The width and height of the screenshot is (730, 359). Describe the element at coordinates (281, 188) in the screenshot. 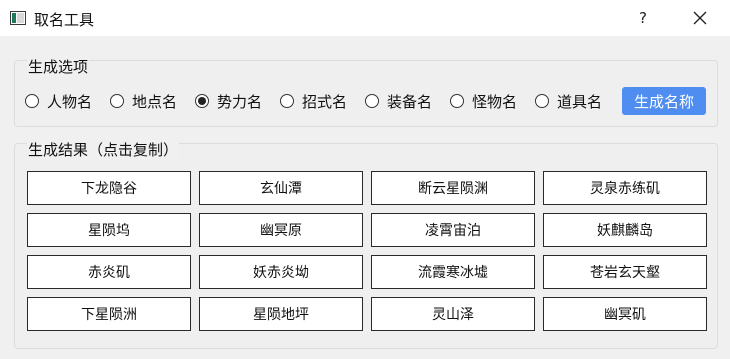

I see `name-result-button: 玄仙潭` at that location.